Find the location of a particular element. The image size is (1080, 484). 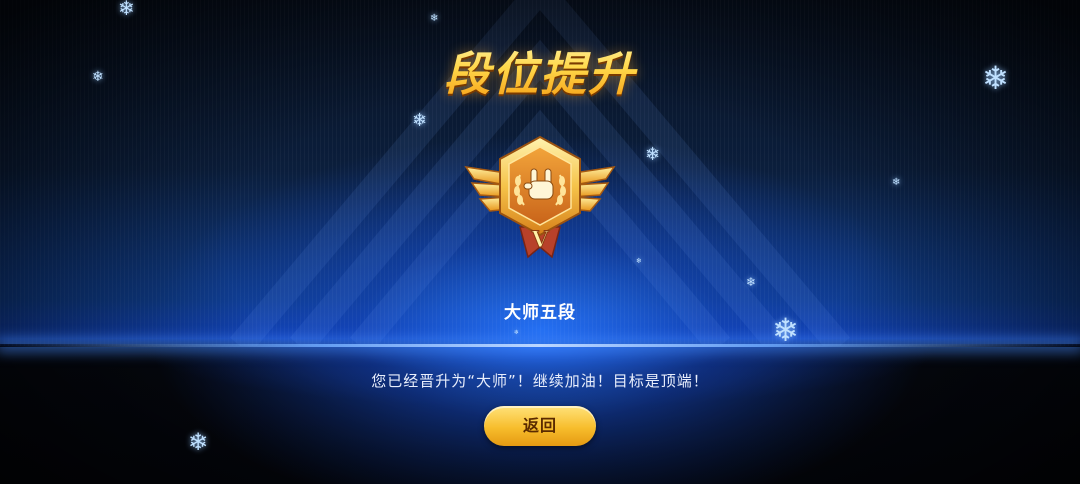

stage-horizon-line is located at coordinates (540, 345).